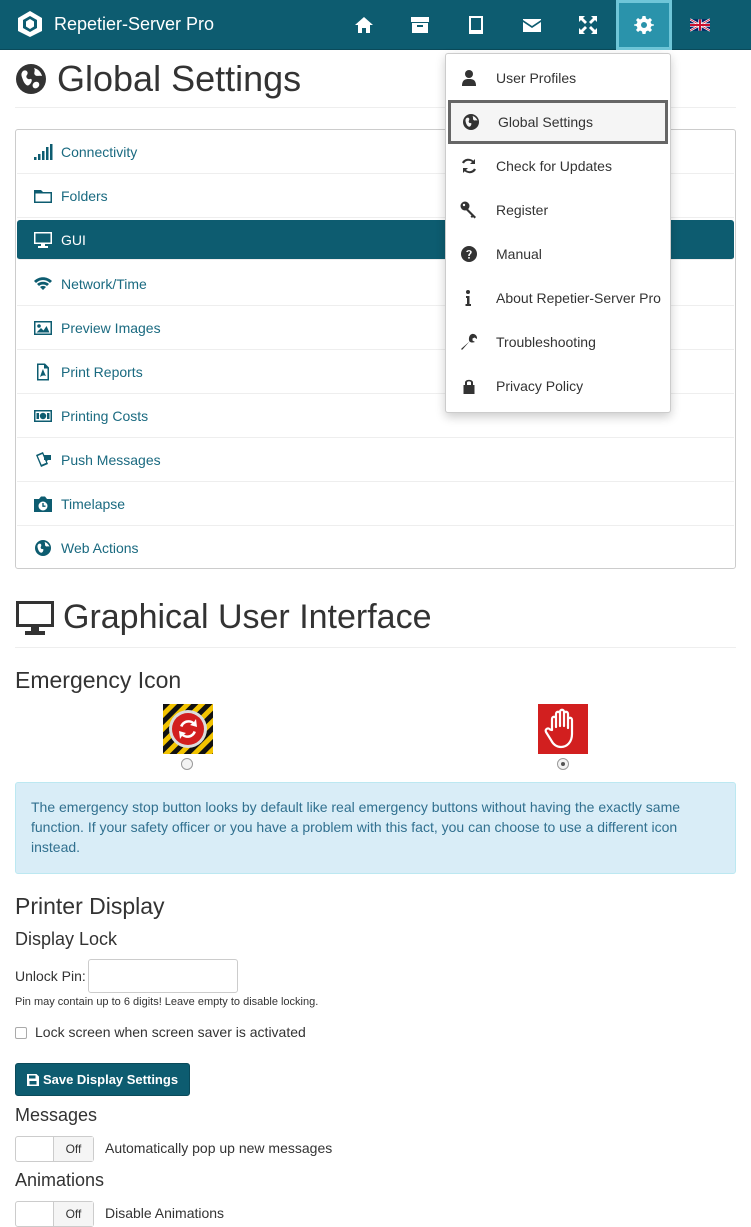 This screenshot has height=1227, width=751. I want to click on signal-icon, so click(43, 151).